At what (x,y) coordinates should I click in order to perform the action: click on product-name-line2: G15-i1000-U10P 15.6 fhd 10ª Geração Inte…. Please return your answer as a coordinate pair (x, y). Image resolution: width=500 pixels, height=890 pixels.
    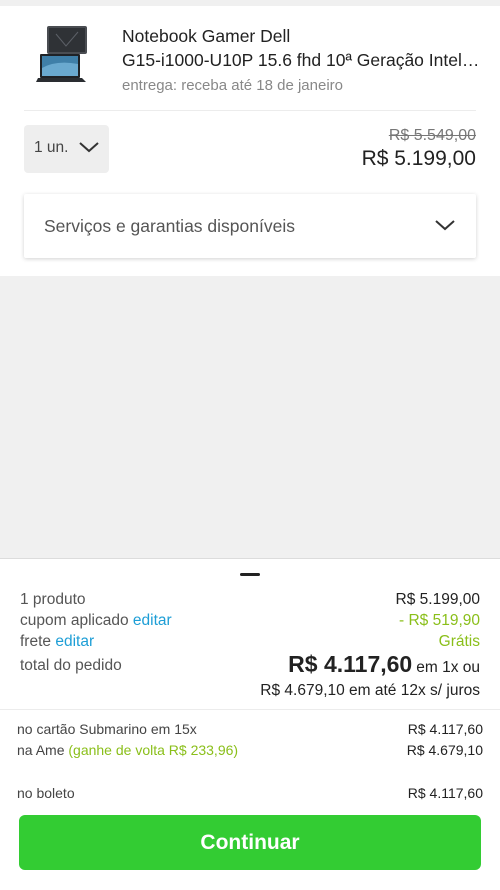
    Looking at the image, I should click on (302, 60).